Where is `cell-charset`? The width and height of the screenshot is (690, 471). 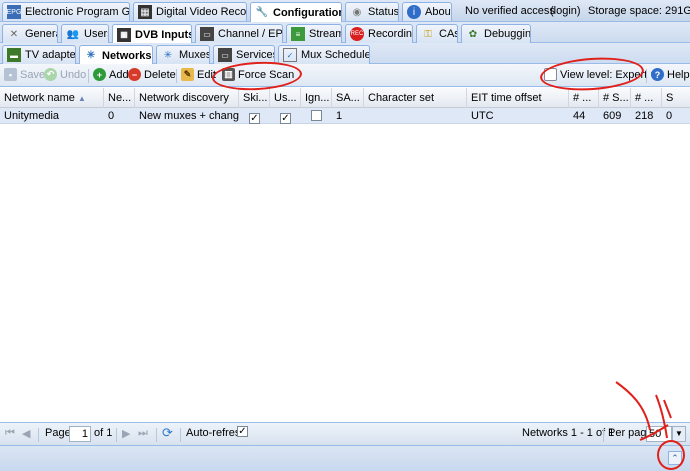
cell-charset is located at coordinates (415, 116).